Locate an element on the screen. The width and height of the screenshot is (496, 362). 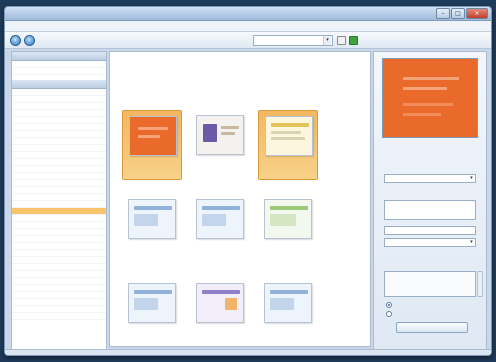
title-bar: – □ × is located at coordinates (248, 14).